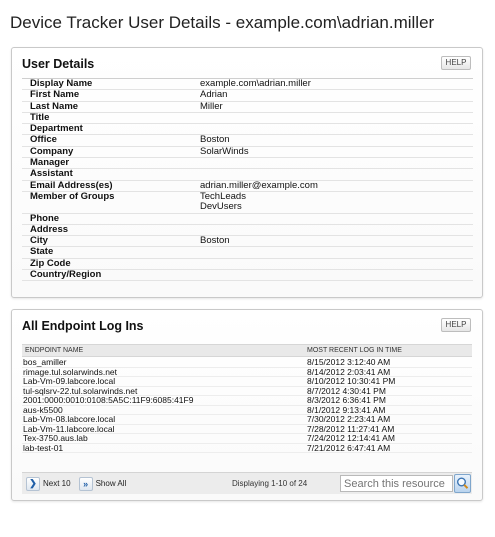 The width and height of the screenshot is (495, 537). What do you see at coordinates (58, 64) in the screenshot?
I see `user-details-title: User Details` at bounding box center [58, 64].